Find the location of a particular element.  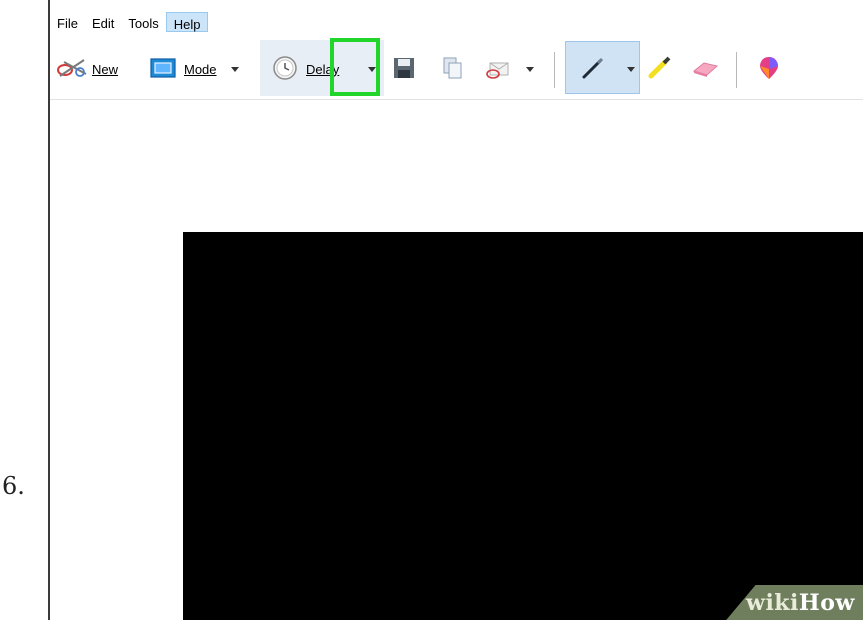

envelope-icon is located at coordinates (499, 69).